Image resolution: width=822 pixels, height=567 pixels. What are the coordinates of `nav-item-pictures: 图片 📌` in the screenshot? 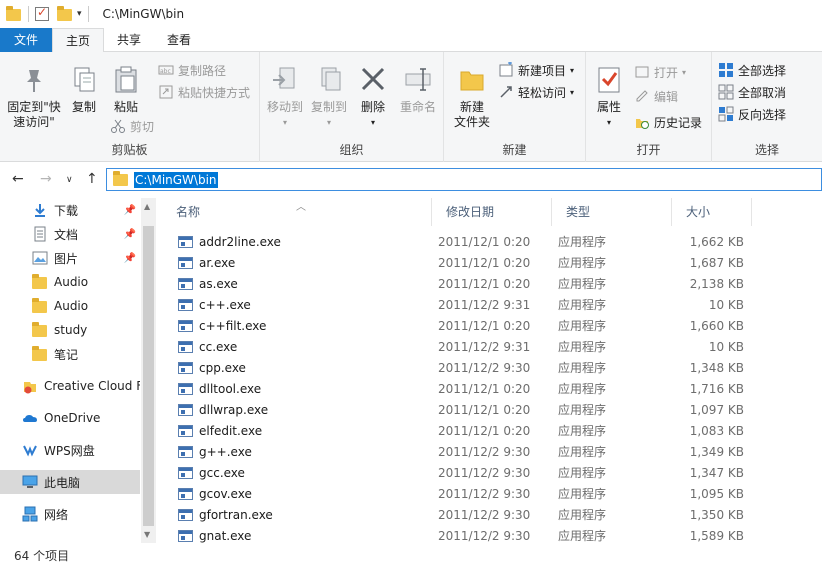 It's located at (70, 258).